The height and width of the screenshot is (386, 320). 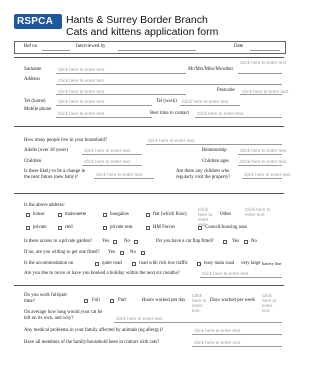 I want to click on alone-line, so click(x=198, y=322).